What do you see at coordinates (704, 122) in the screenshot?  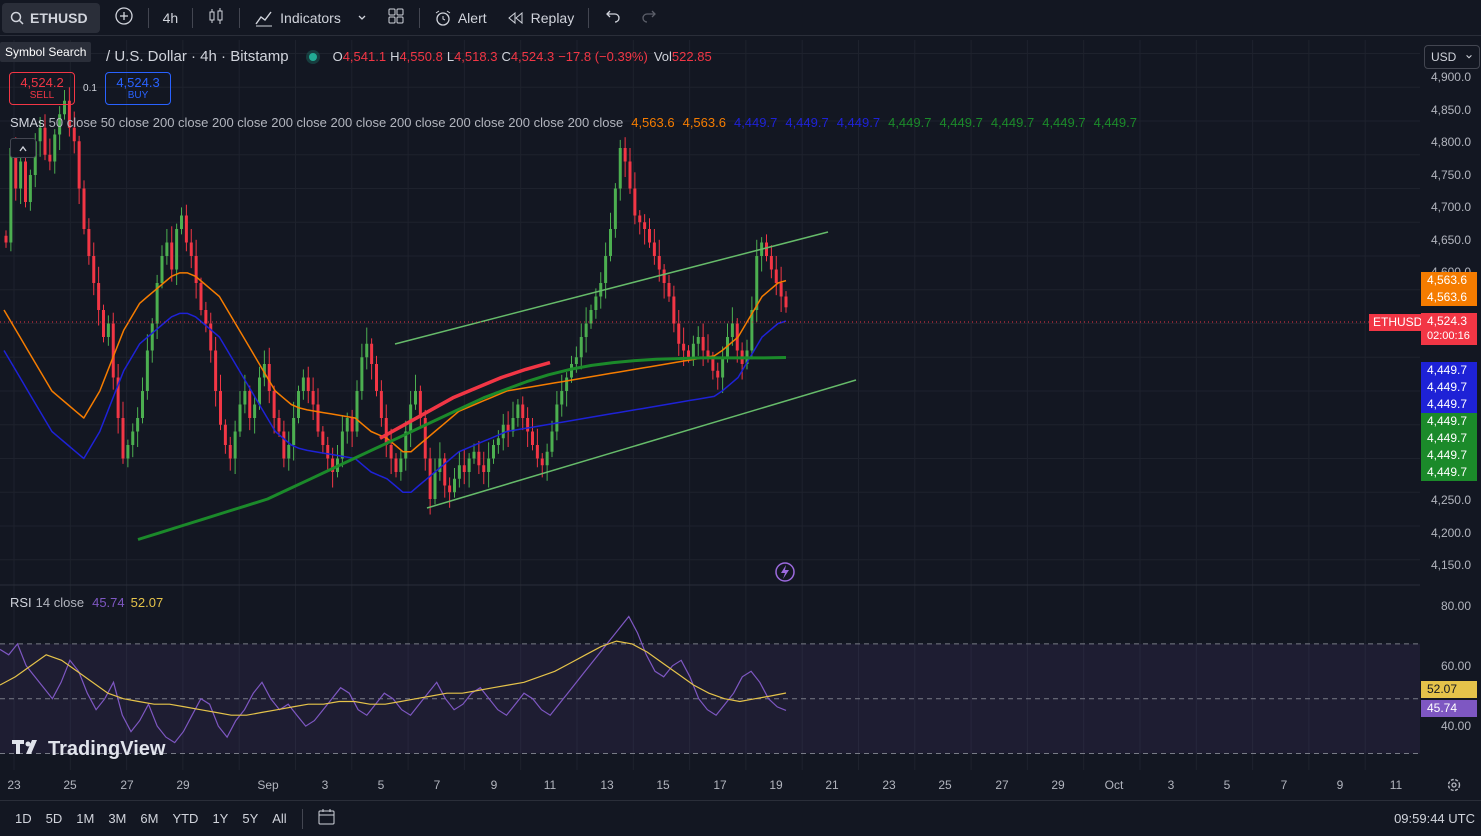 I see `sma-value: 4,563.6` at bounding box center [704, 122].